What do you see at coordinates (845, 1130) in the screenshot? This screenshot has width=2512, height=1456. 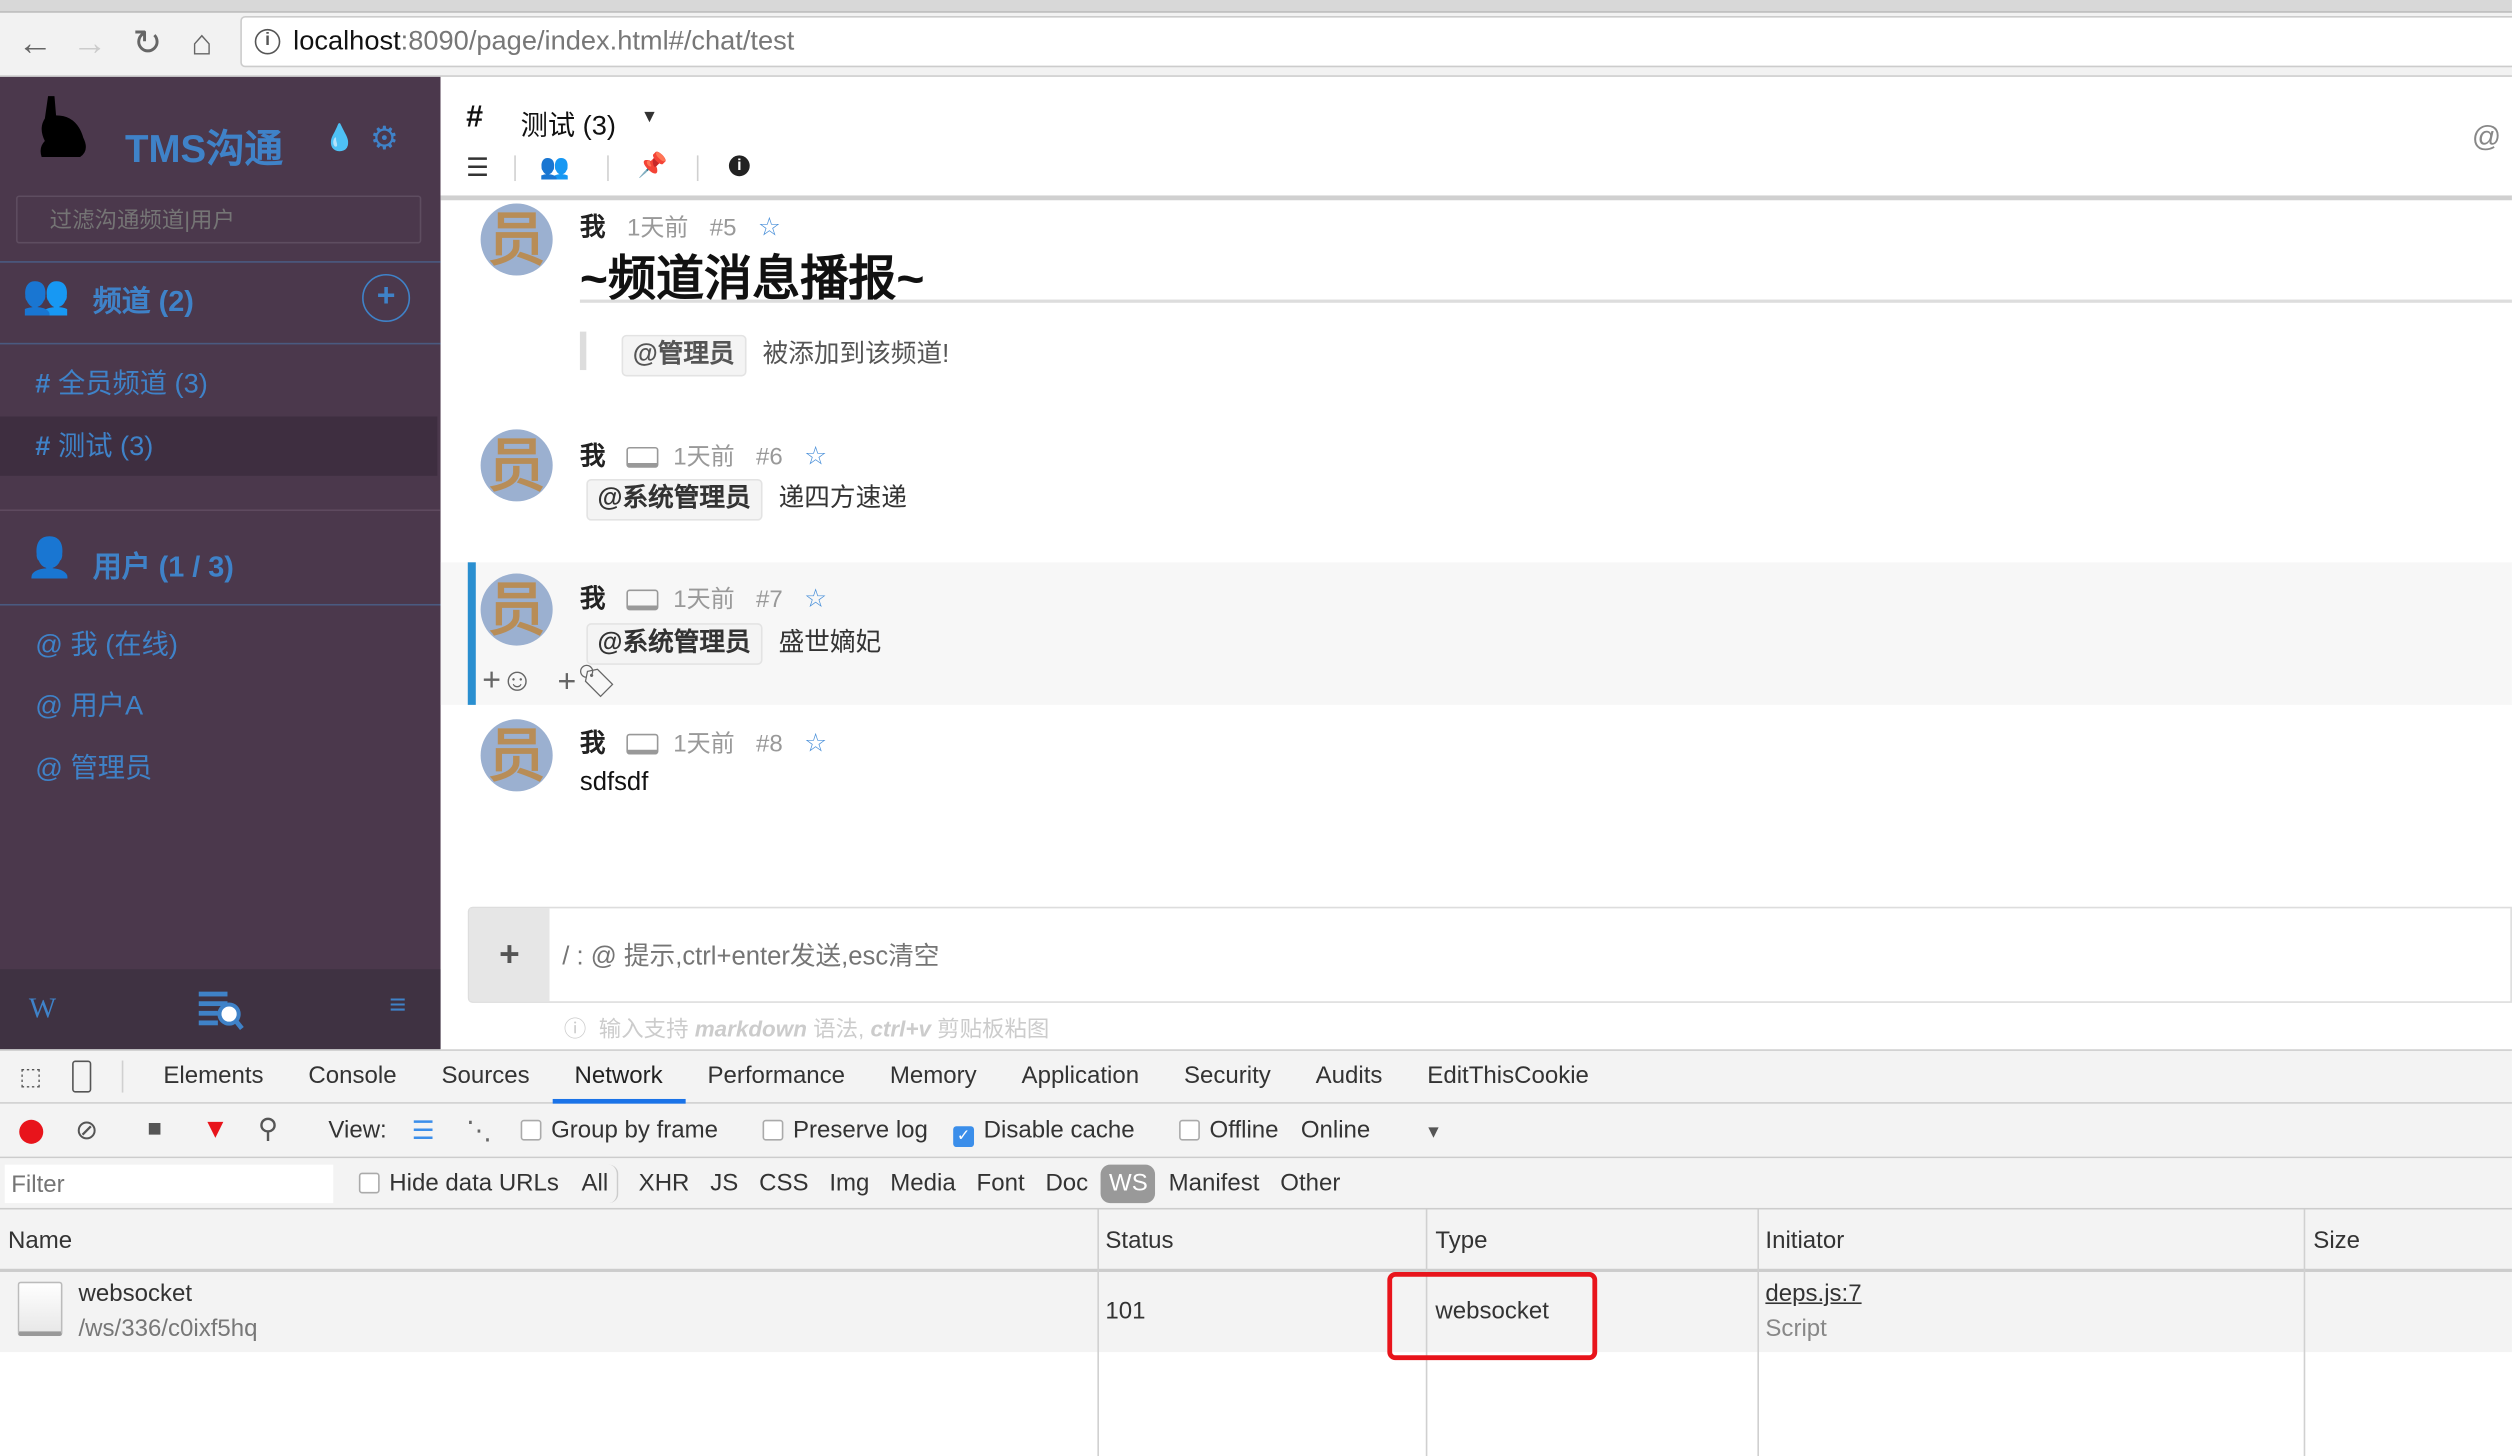 I see `preserve-log-checkbox: Preserve log` at bounding box center [845, 1130].